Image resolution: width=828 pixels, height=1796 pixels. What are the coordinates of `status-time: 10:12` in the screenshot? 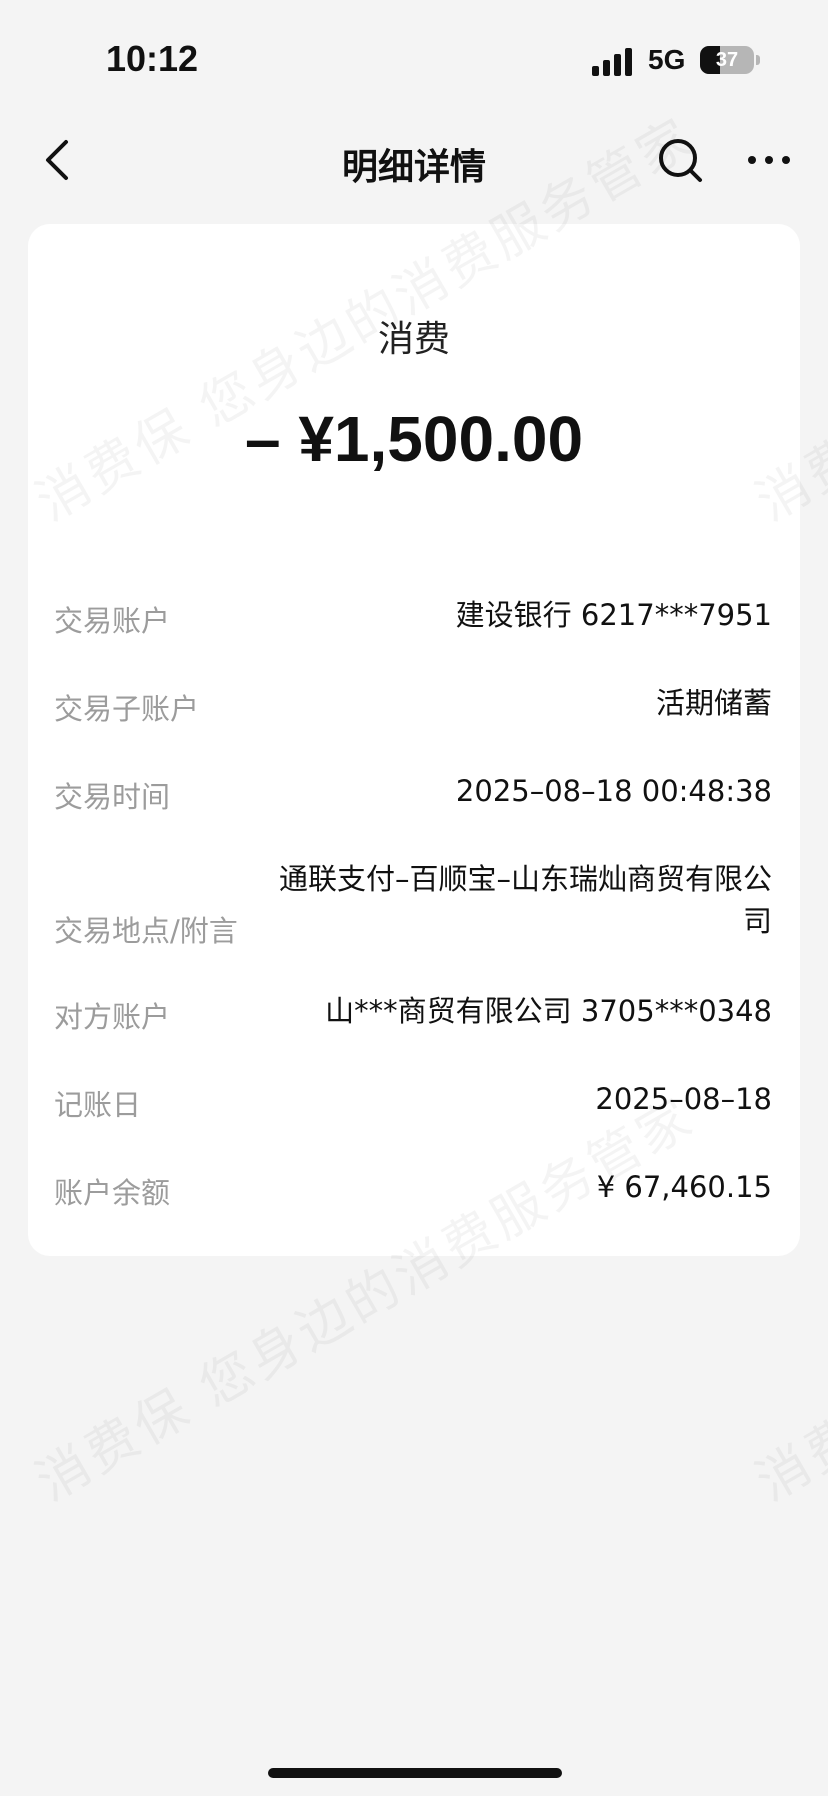 It's located at (152, 58).